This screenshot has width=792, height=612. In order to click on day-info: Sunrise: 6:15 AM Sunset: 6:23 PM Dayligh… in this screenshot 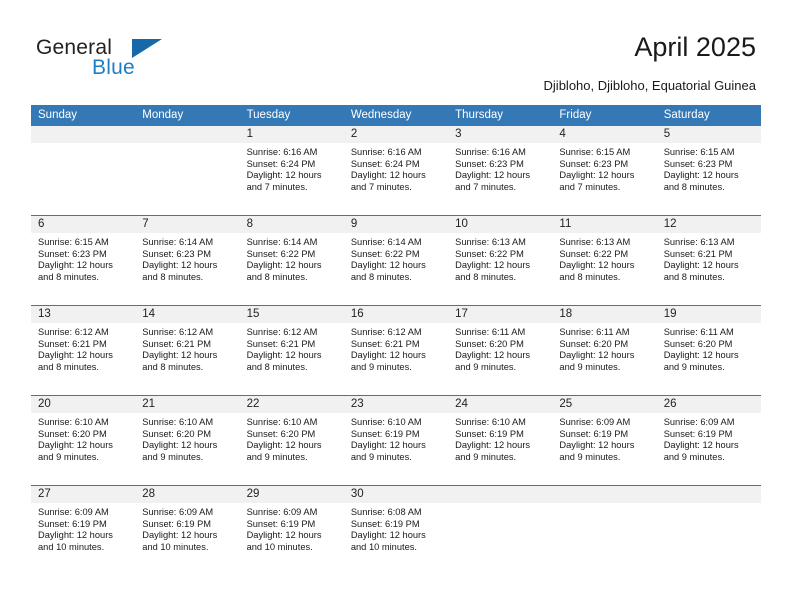, I will do `click(604, 168)`.